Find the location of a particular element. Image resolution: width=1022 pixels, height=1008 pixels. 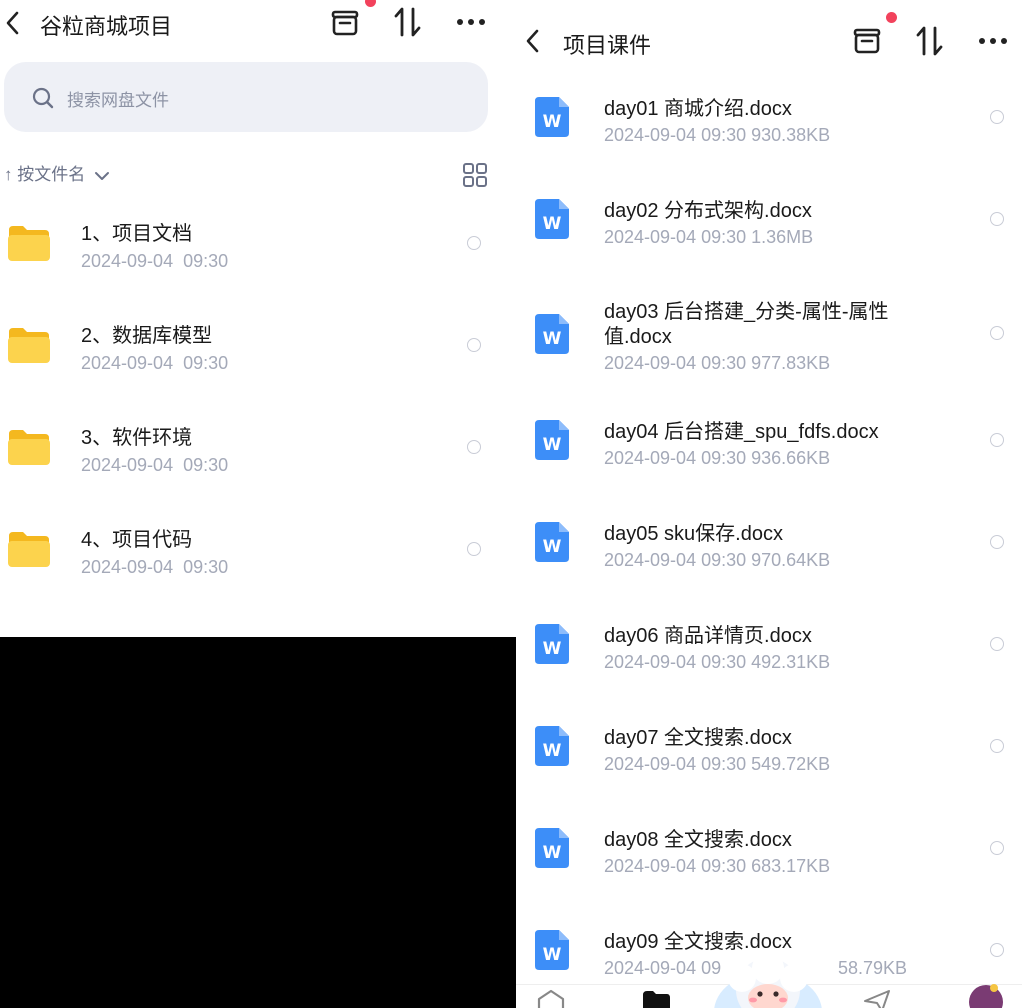

mascot-avatar is located at coordinates (768, 980).